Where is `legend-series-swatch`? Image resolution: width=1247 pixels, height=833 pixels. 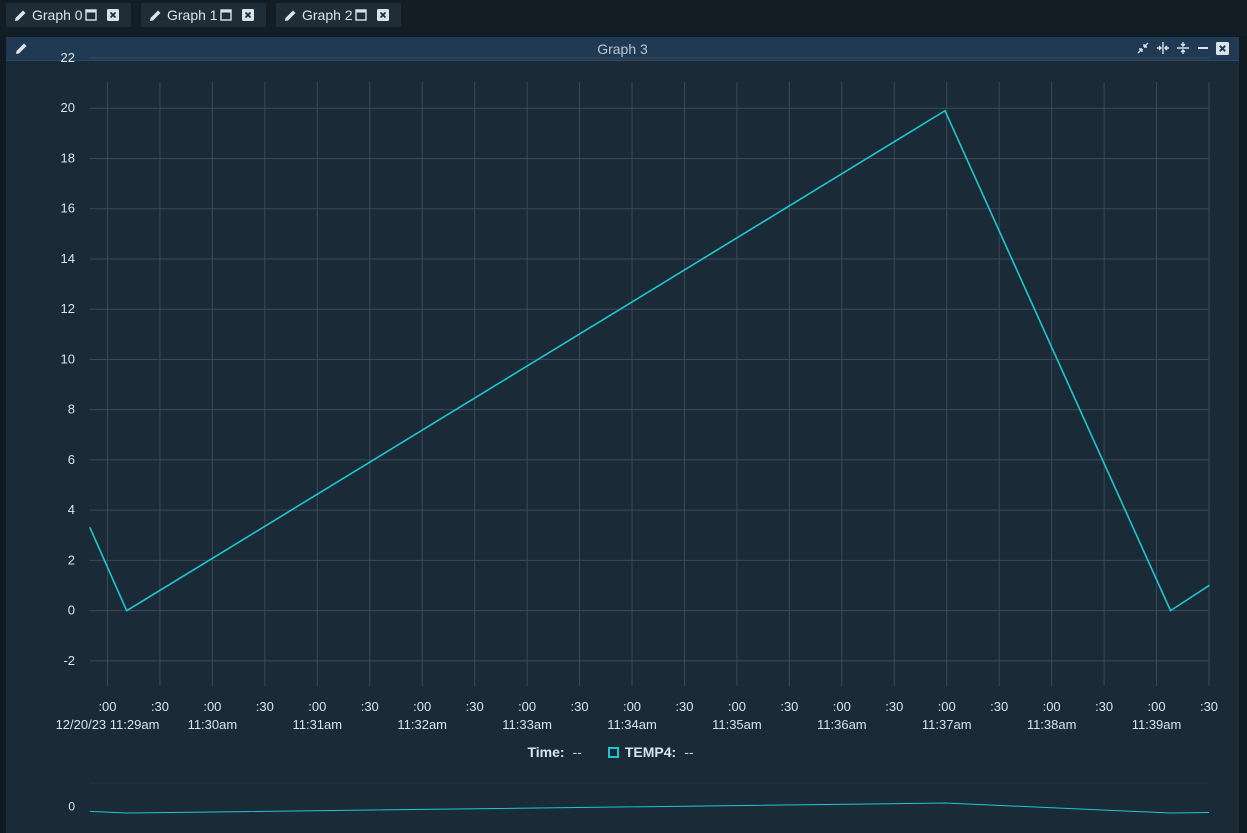
legend-series-swatch is located at coordinates (613, 752).